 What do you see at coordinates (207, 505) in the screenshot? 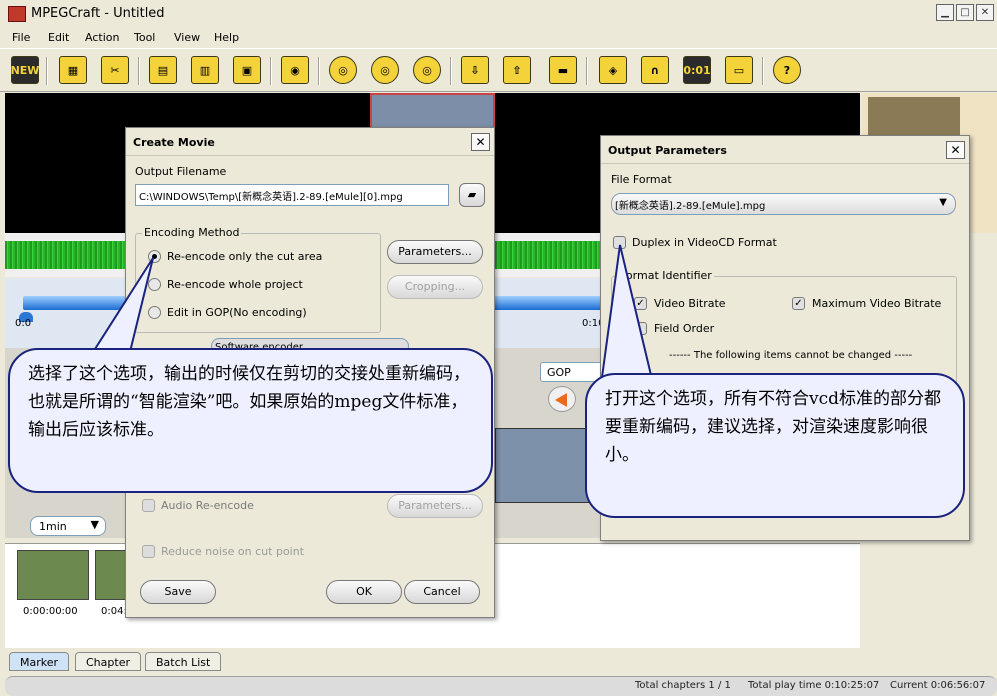
I see `audio-reencode-label: Audio Re-encode` at bounding box center [207, 505].